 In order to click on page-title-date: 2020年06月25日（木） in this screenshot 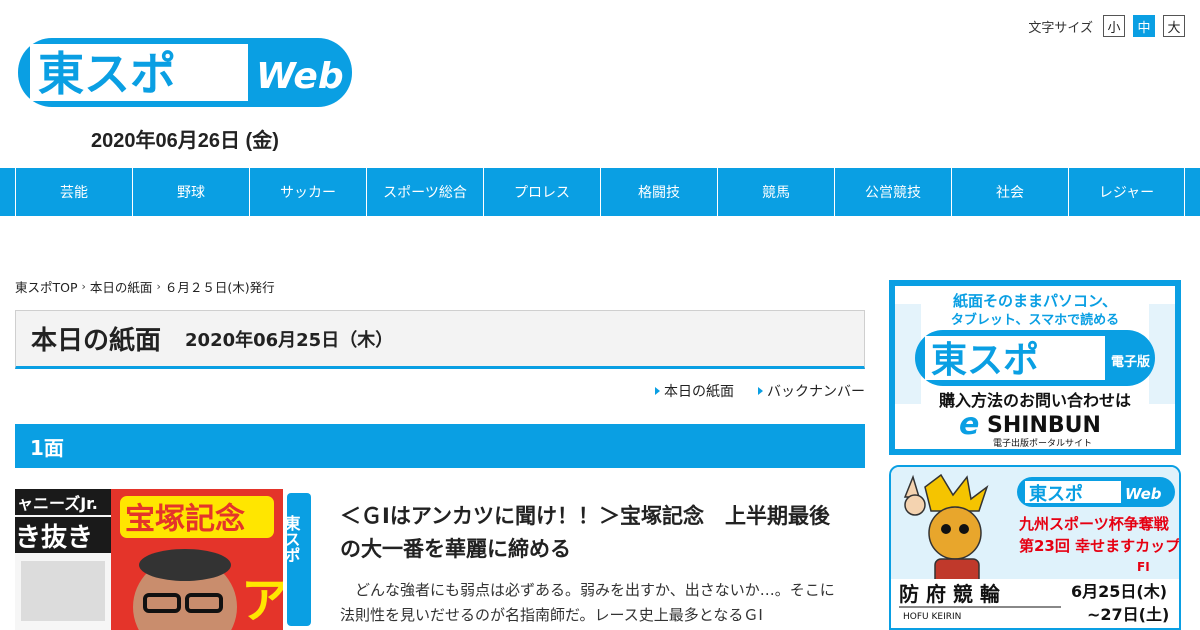, I will do `click(289, 340)`.